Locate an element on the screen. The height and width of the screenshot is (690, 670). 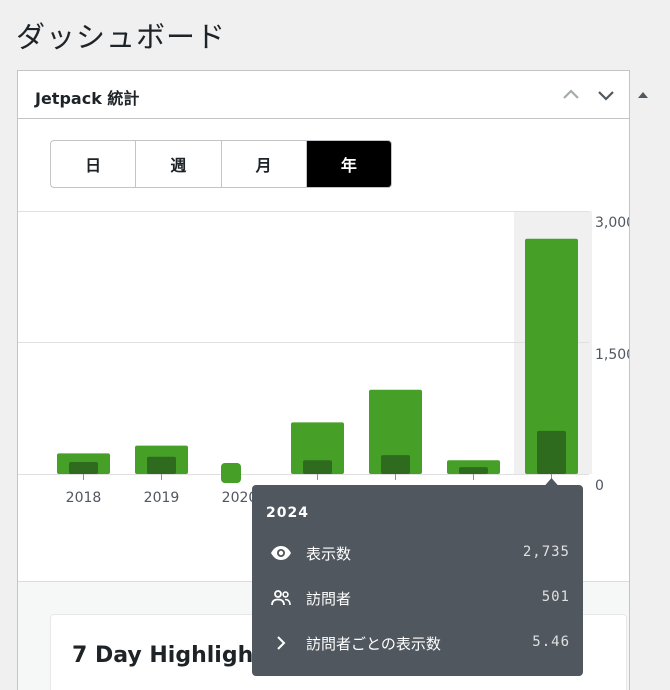
tooltip-label: 訪問者 is located at coordinates (329, 599).